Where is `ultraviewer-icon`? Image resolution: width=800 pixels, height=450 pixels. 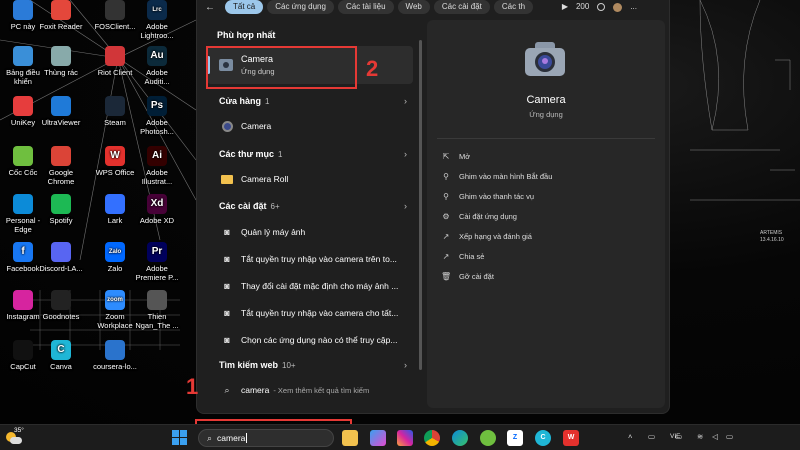
ultraviewer-icon is located at coordinates (61, 106).